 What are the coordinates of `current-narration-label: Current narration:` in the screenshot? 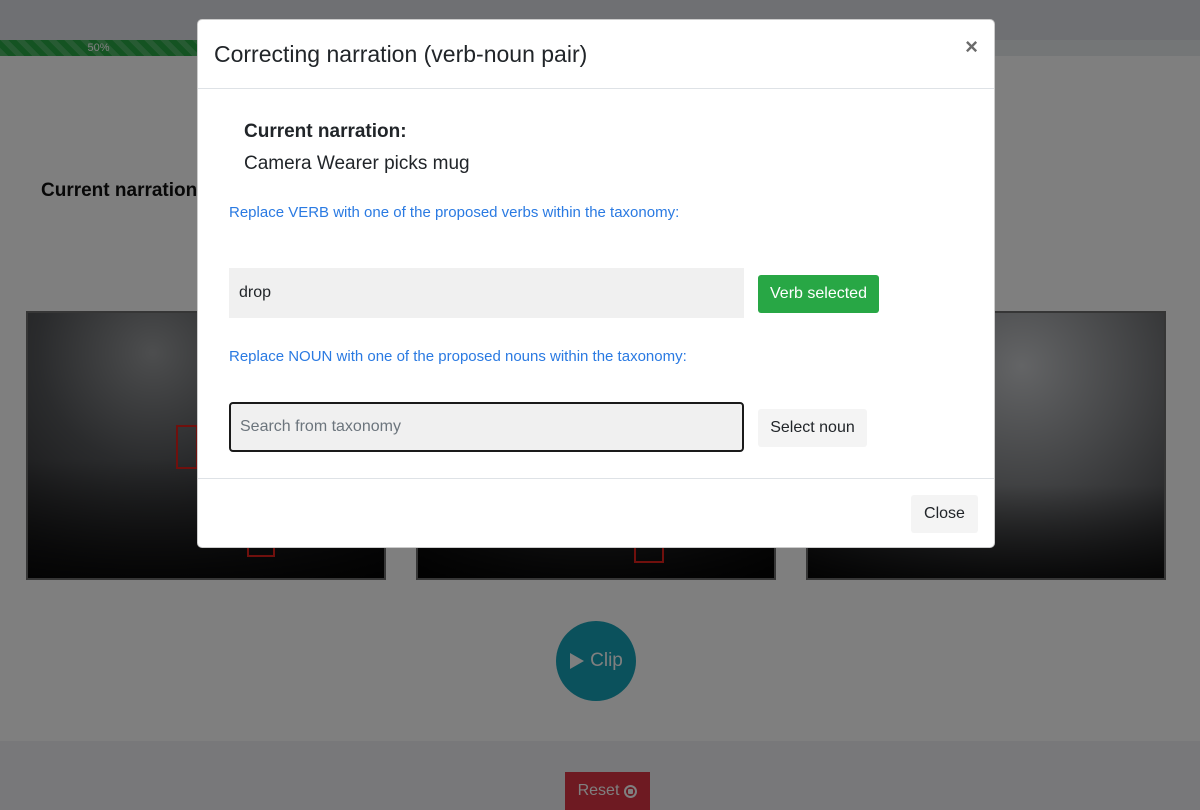 It's located at (325, 131).